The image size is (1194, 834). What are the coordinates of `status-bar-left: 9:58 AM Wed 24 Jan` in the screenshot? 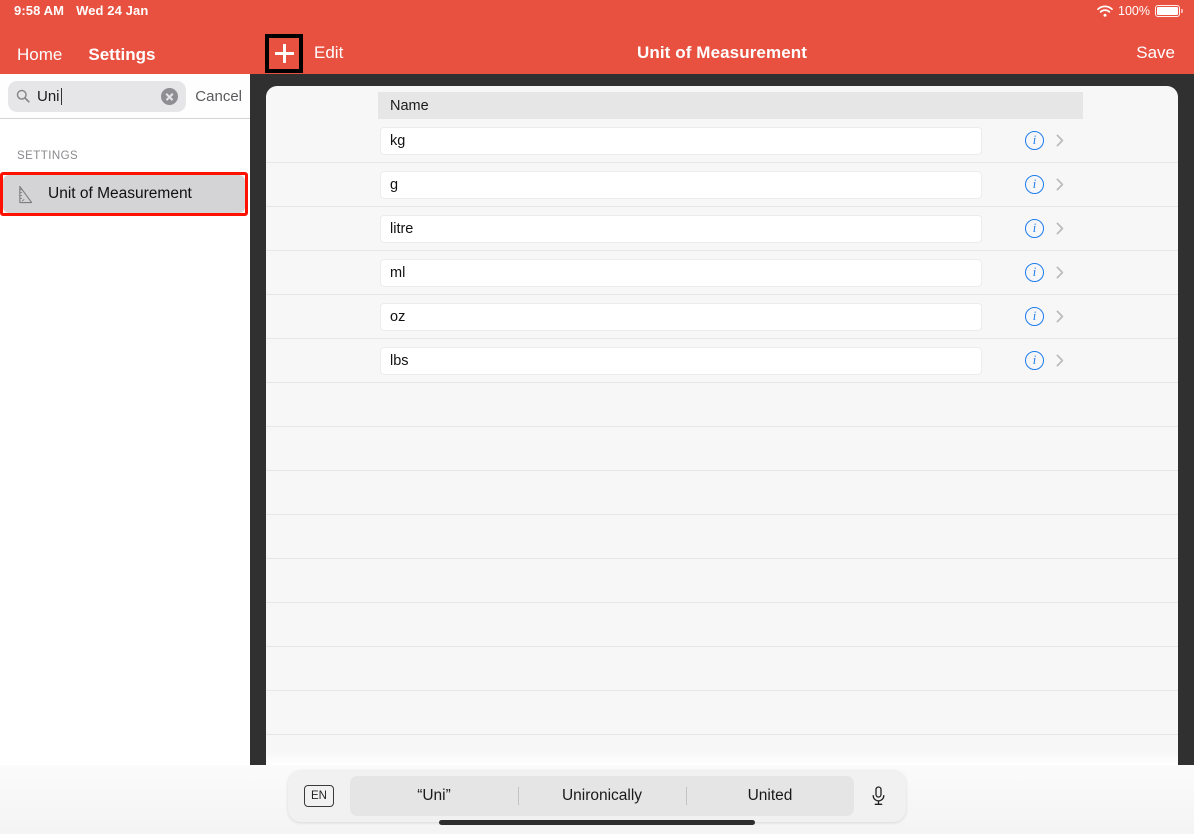 It's located at (81, 10).